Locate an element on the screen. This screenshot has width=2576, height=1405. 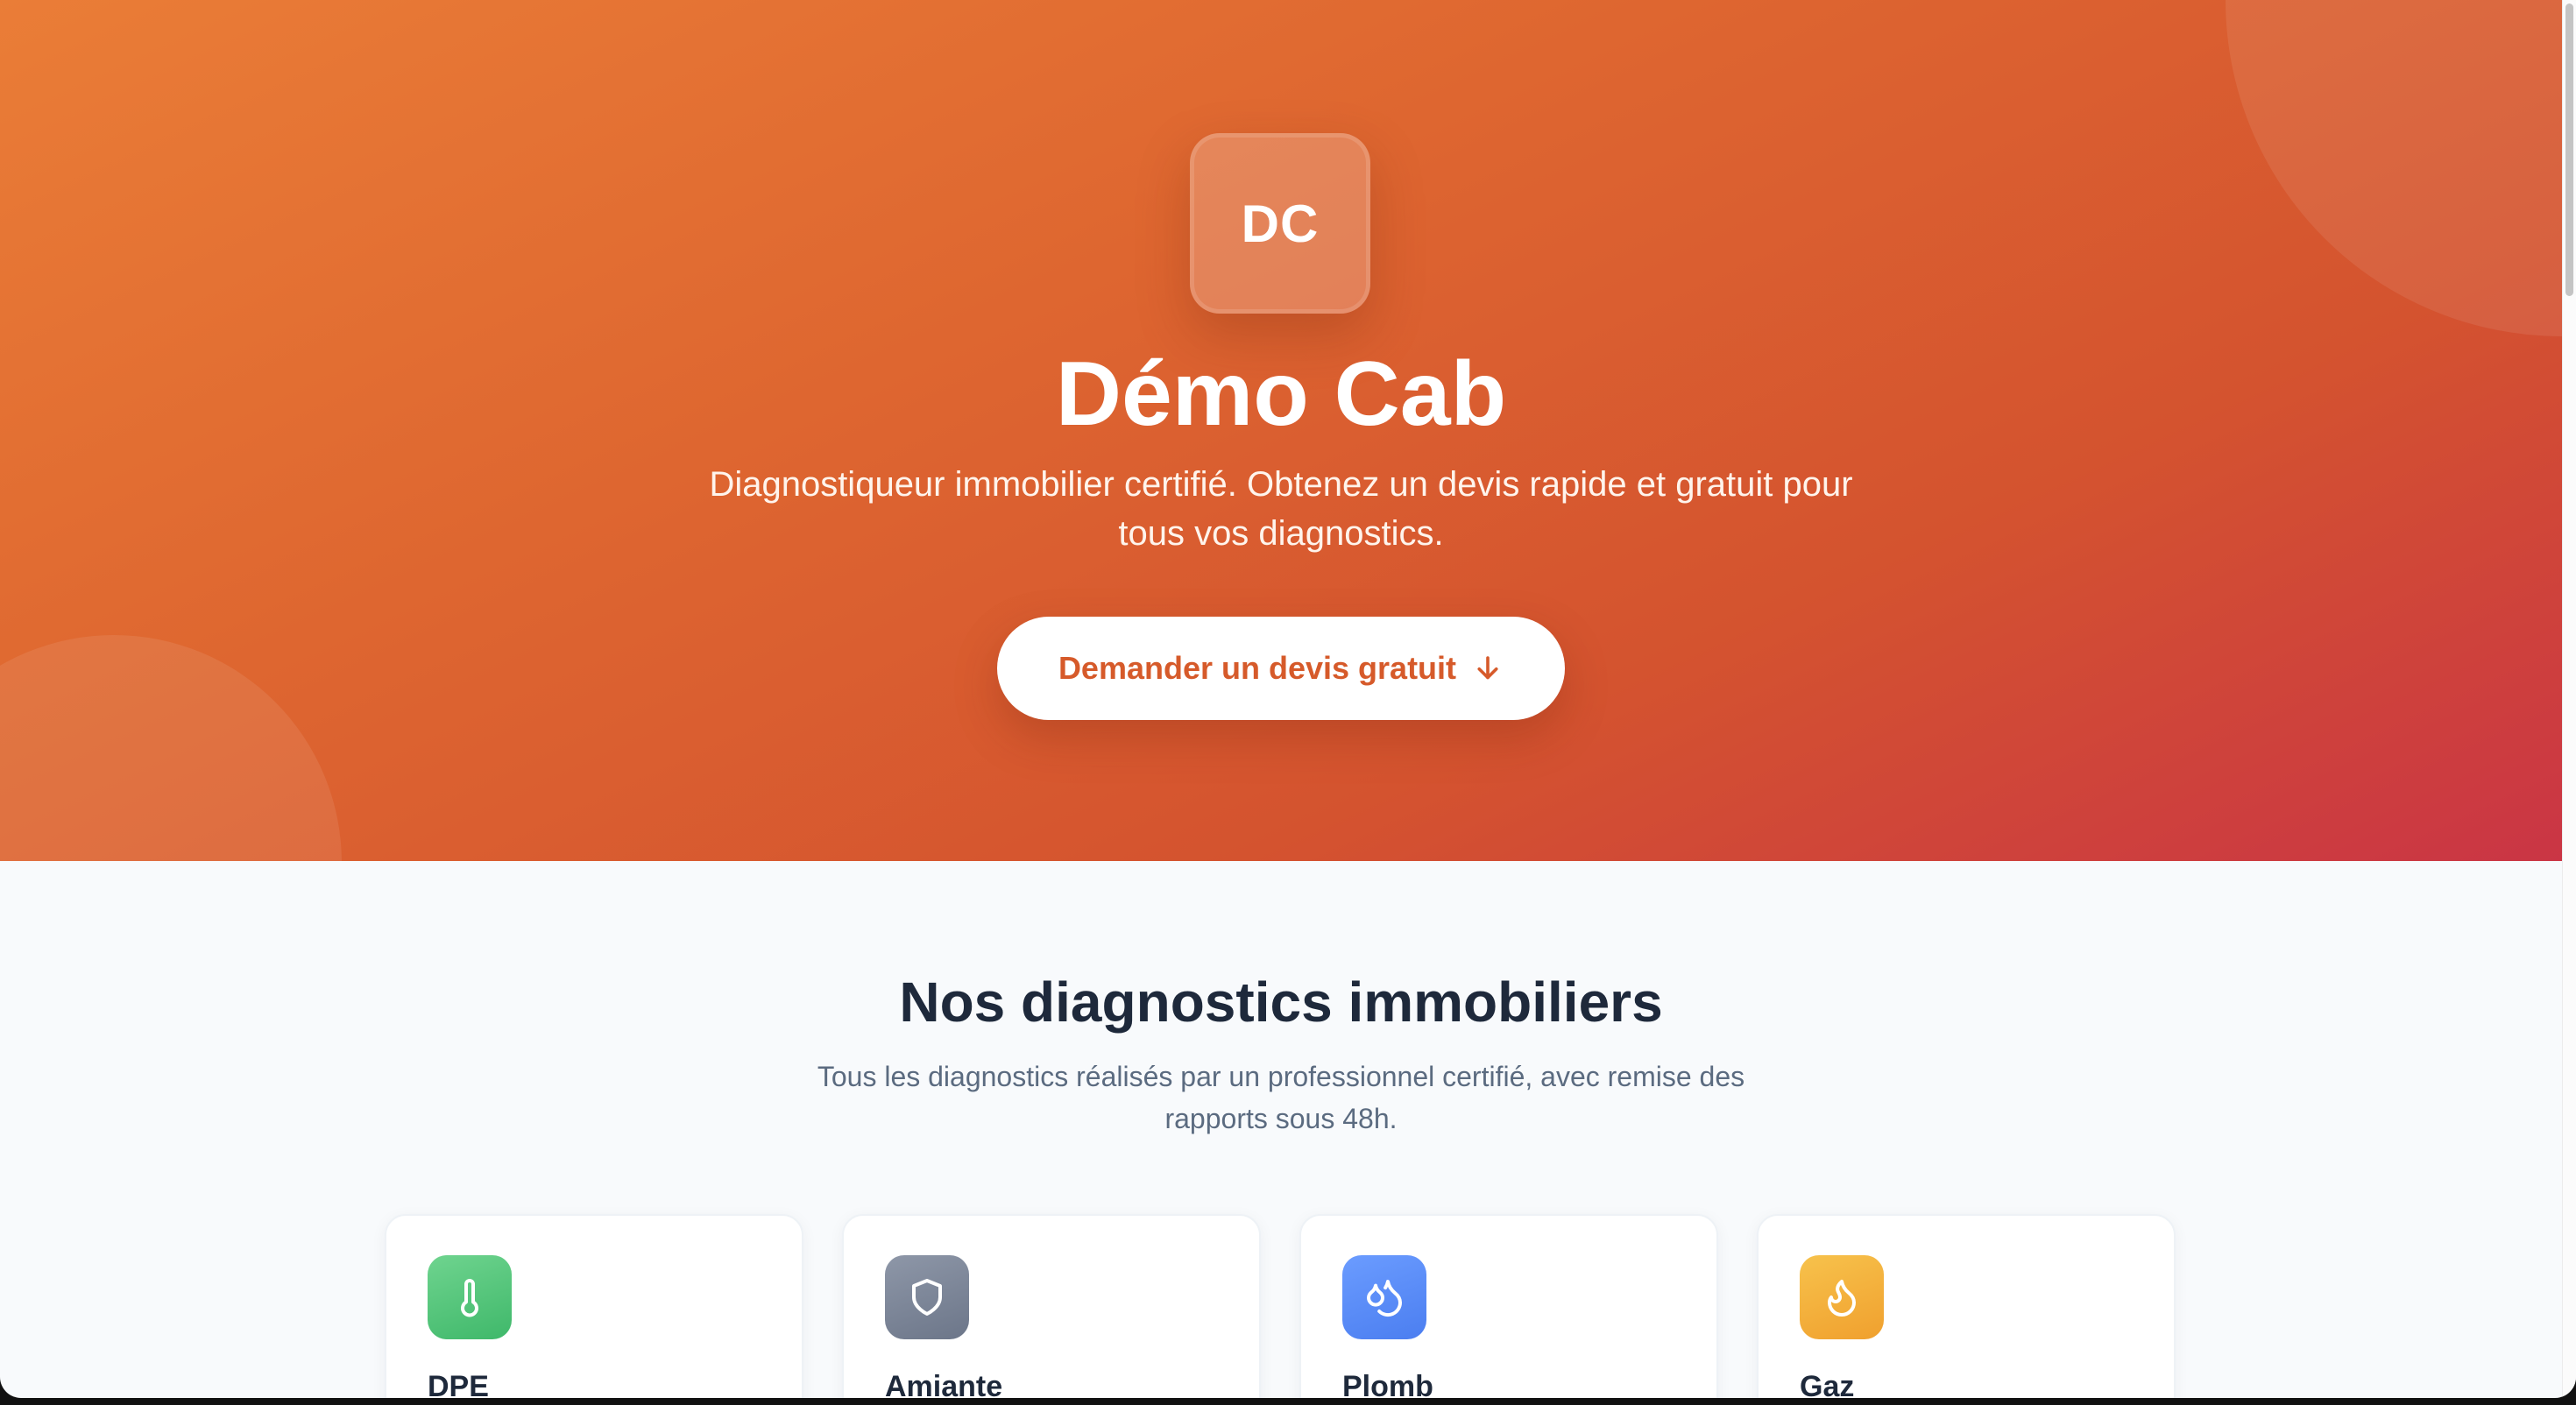
service-card-dpe: DPE is located at coordinates (594, 1306).